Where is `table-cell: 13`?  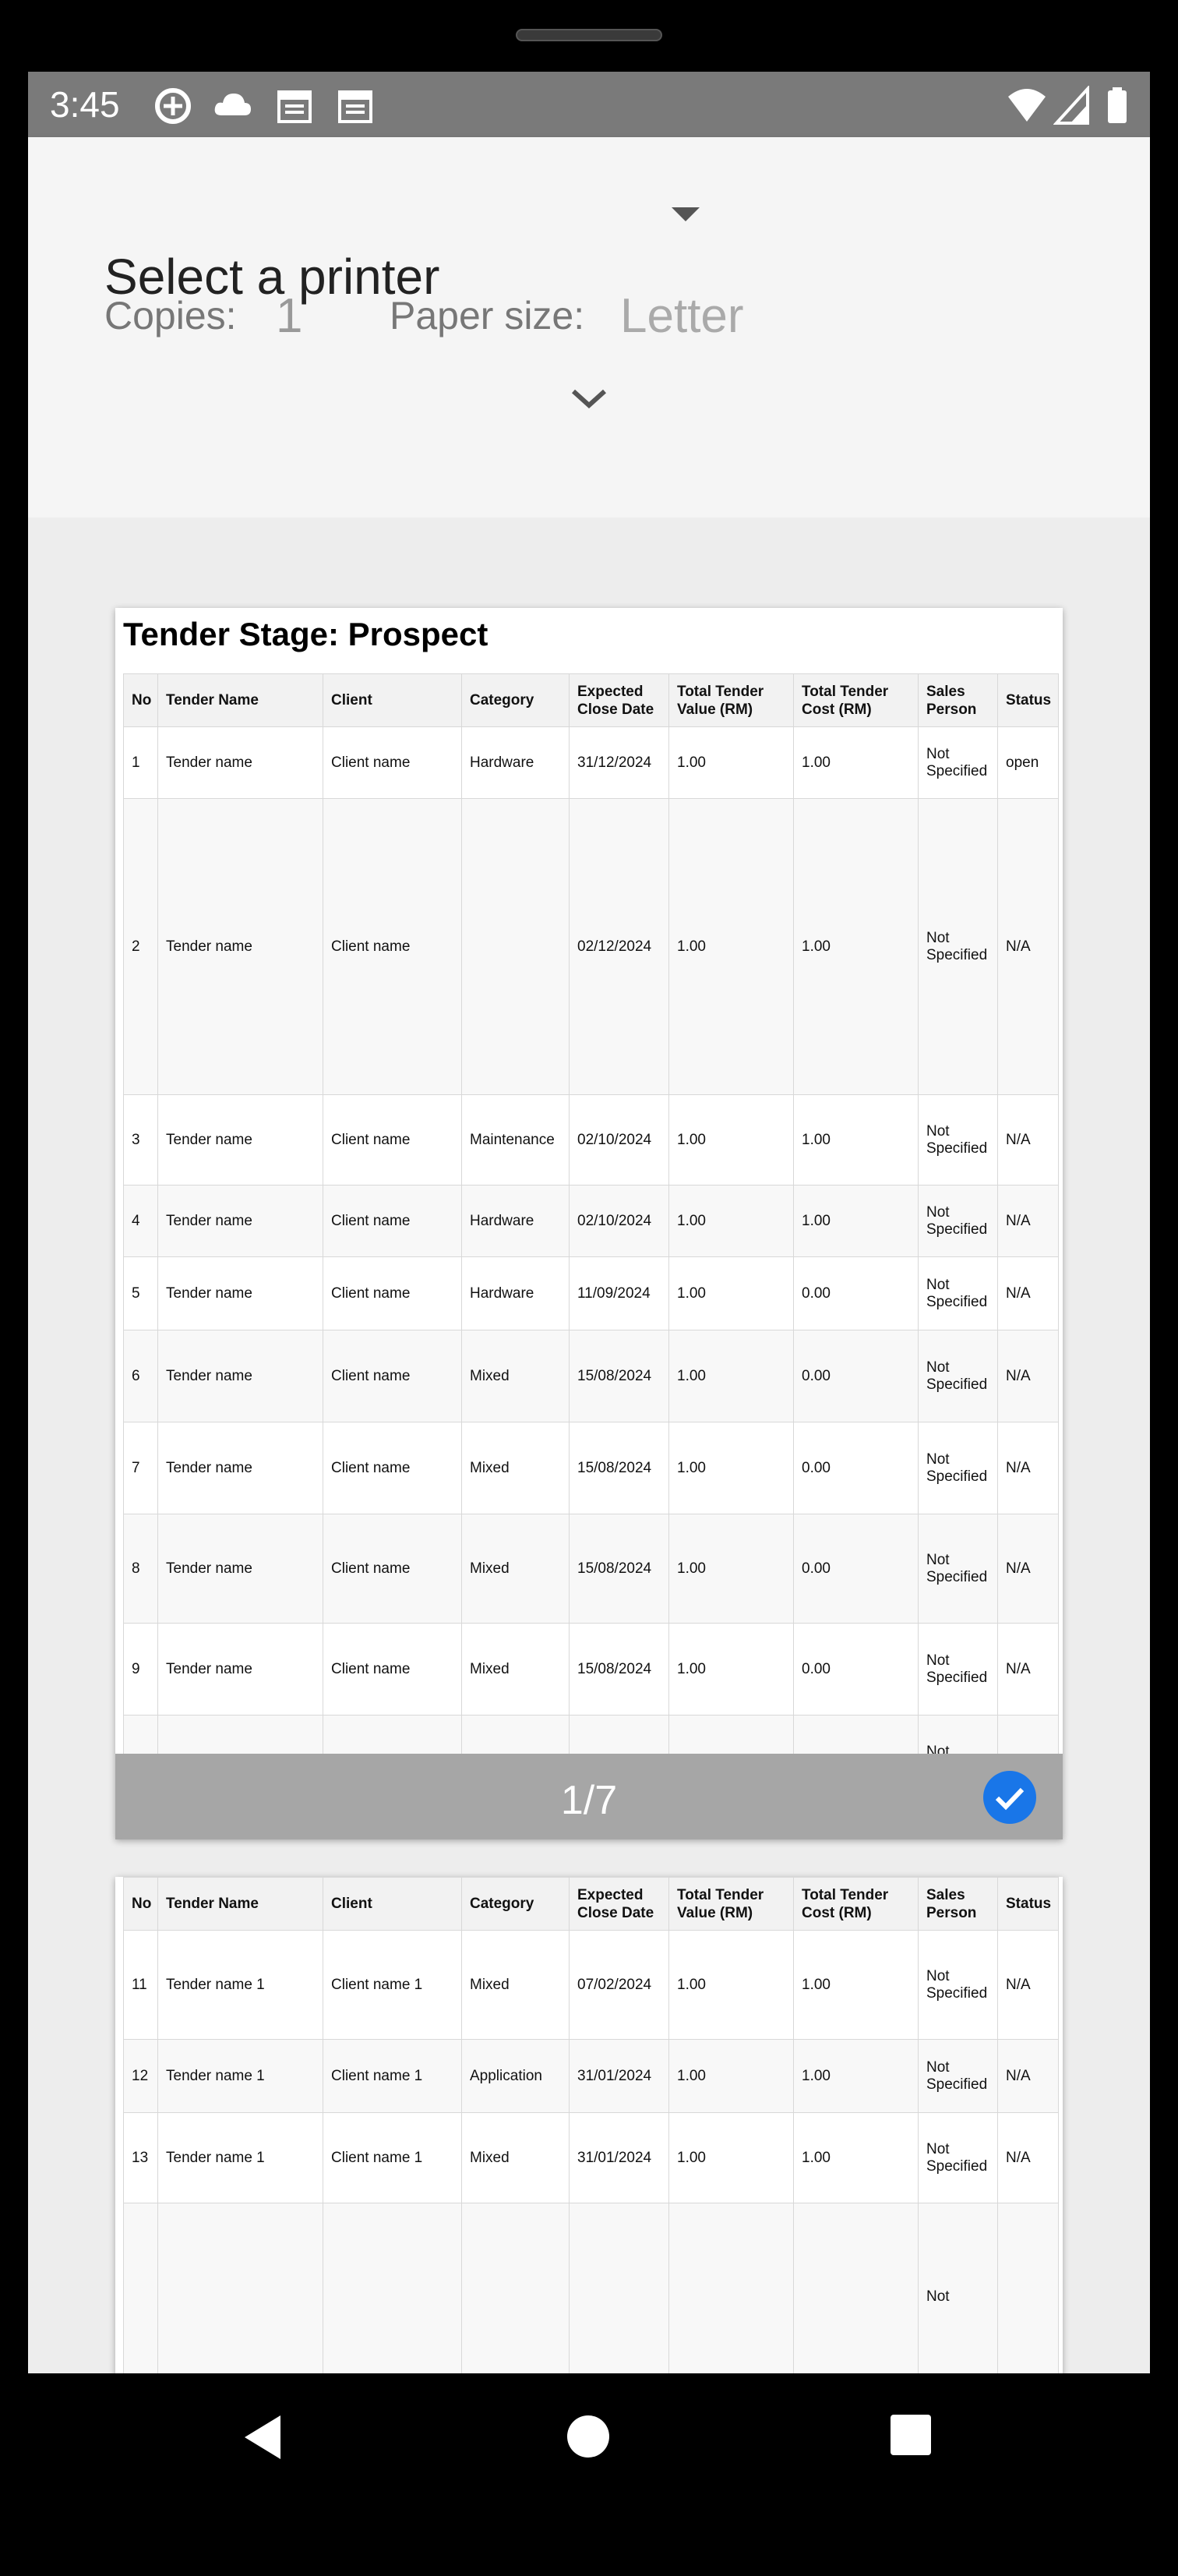
table-cell: 13 is located at coordinates (140, 2157).